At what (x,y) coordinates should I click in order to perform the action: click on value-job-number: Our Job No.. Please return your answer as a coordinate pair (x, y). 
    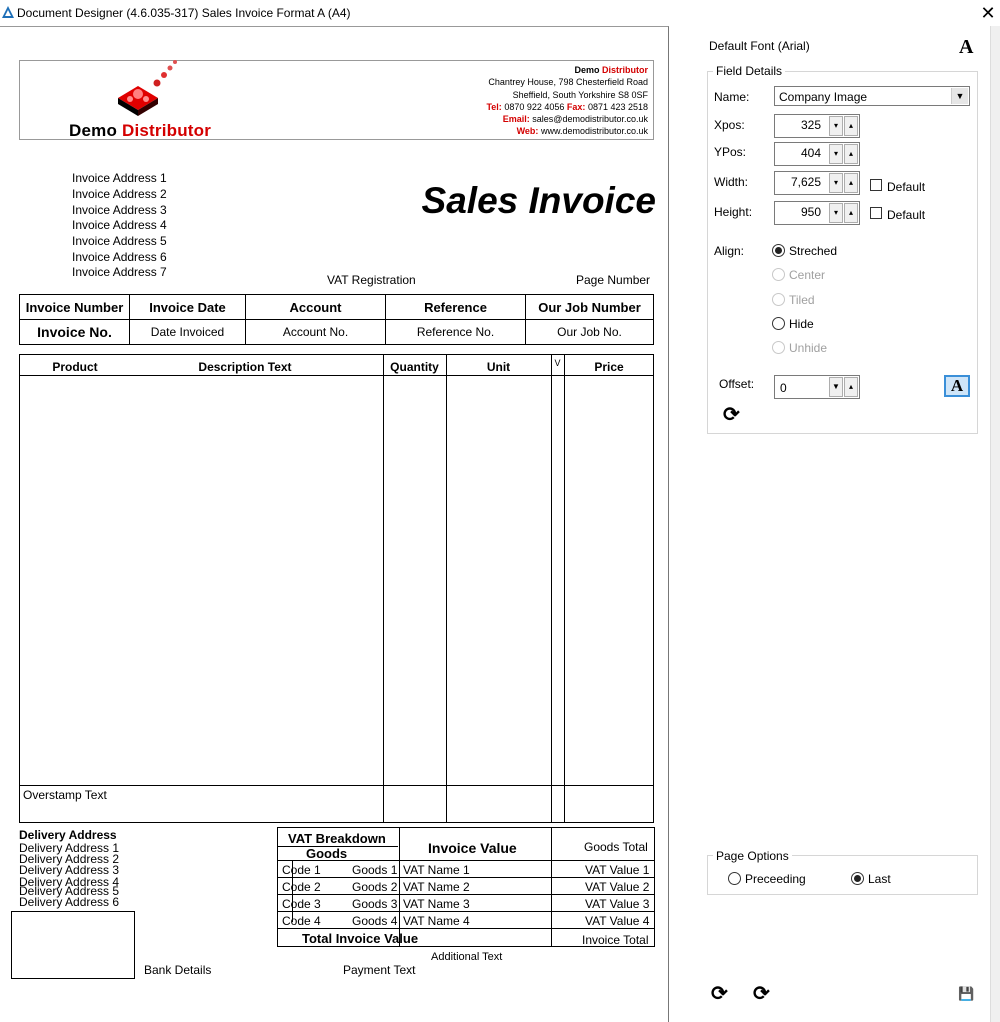
    Looking at the image, I should click on (589, 332).